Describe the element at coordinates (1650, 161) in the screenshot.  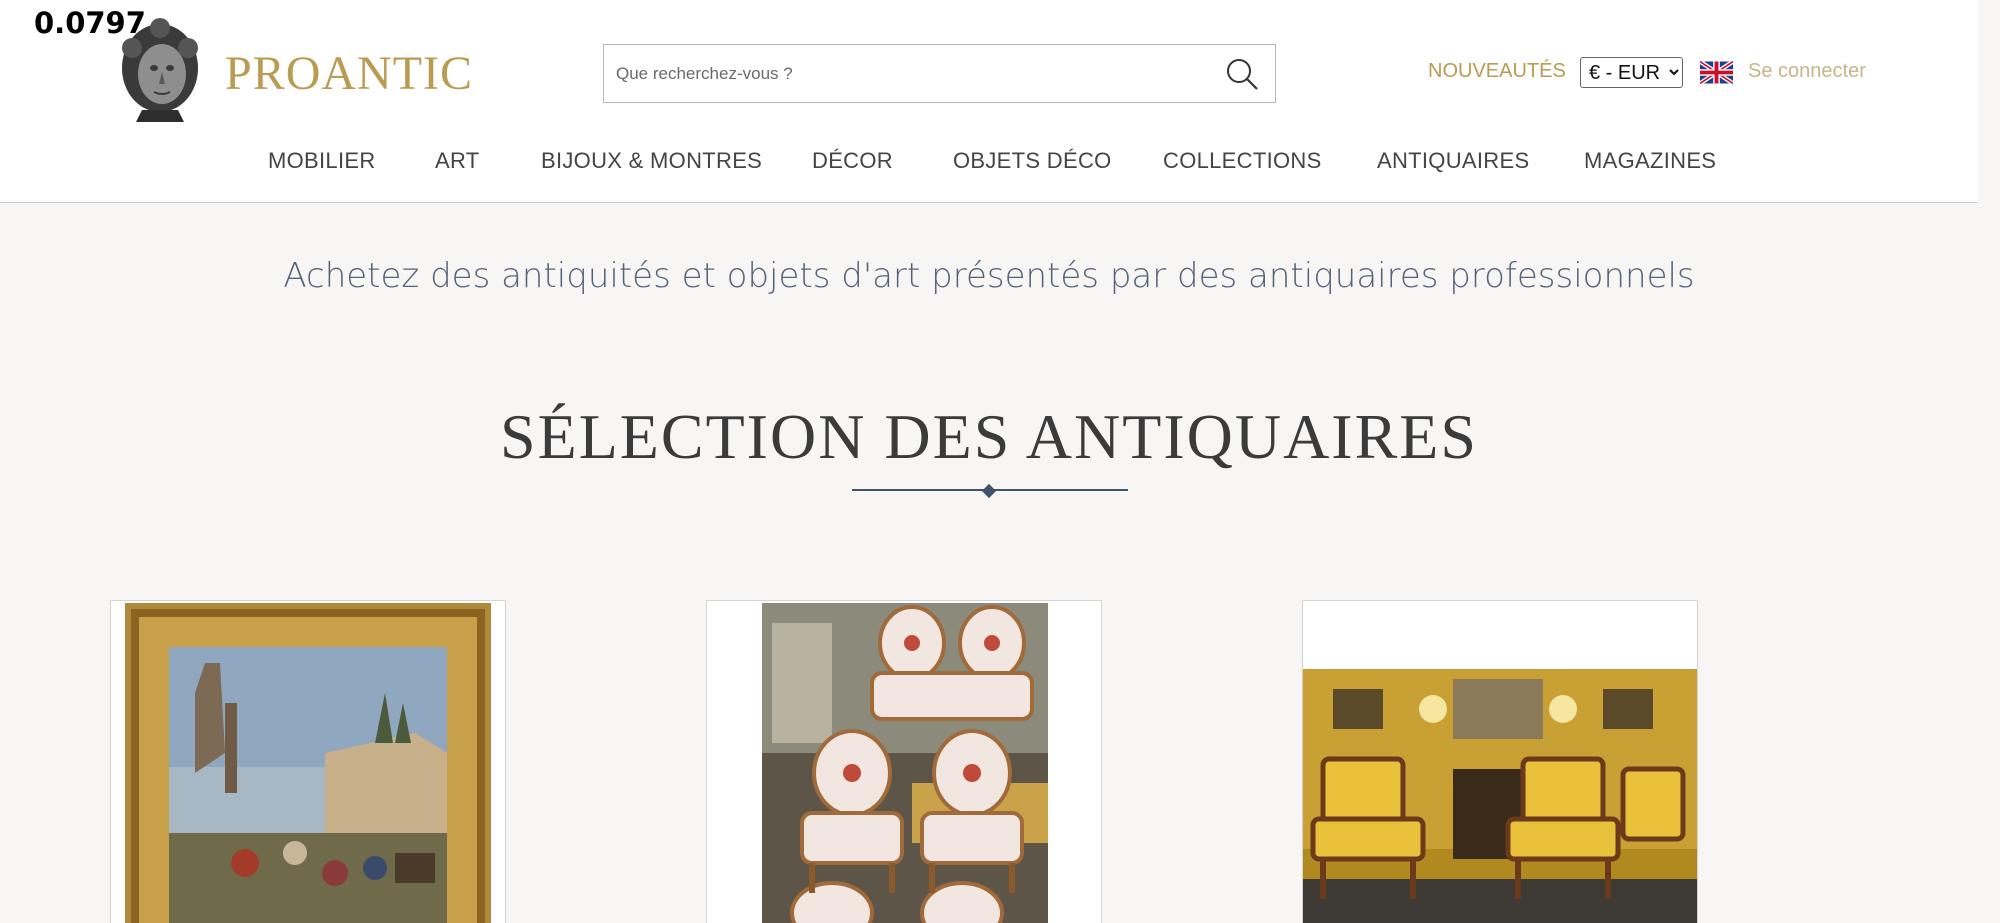
I see `nav-item-magazines: MAGAZINES` at that location.